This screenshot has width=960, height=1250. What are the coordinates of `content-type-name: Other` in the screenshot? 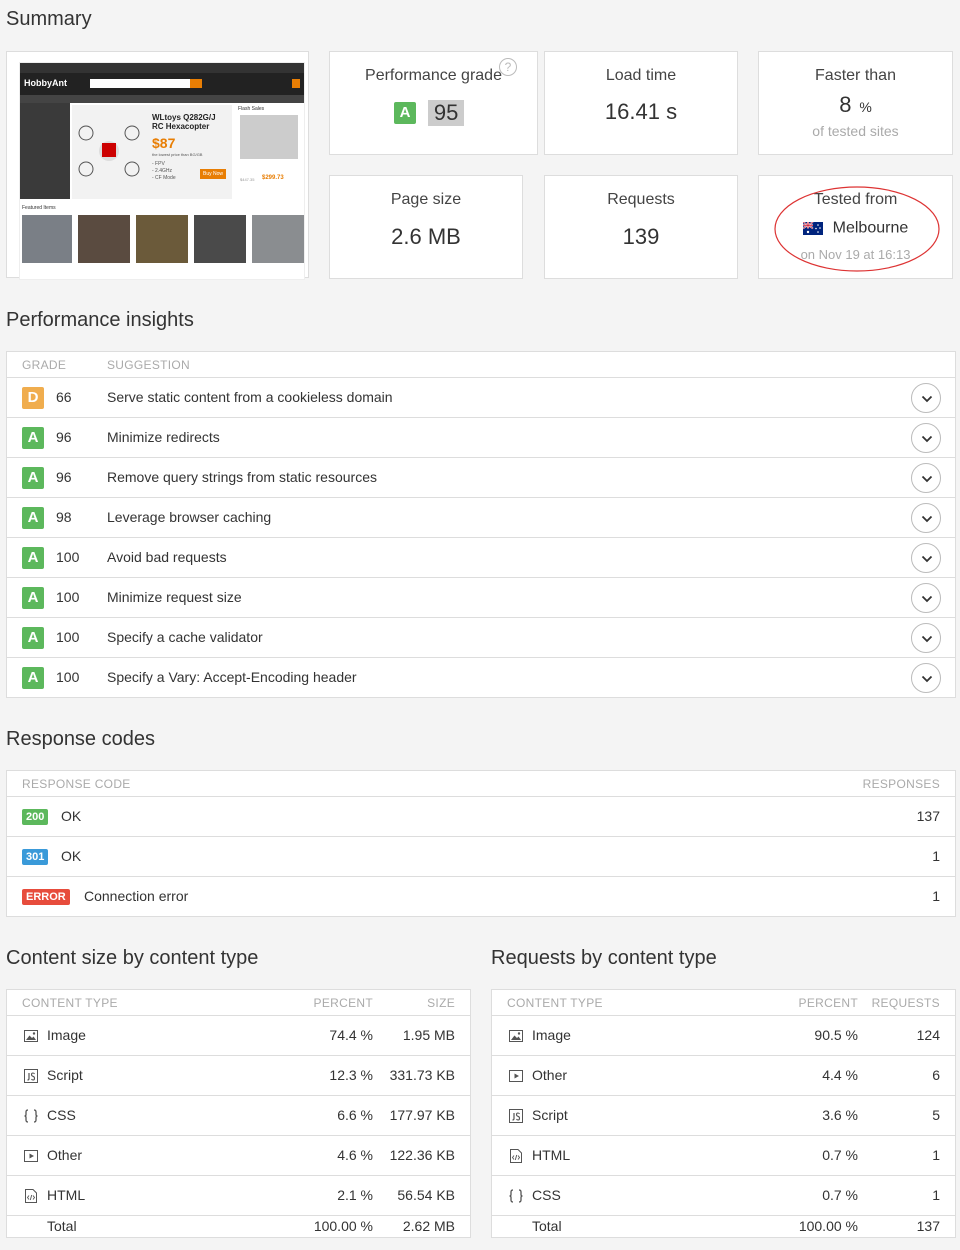 It's located at (550, 1075).